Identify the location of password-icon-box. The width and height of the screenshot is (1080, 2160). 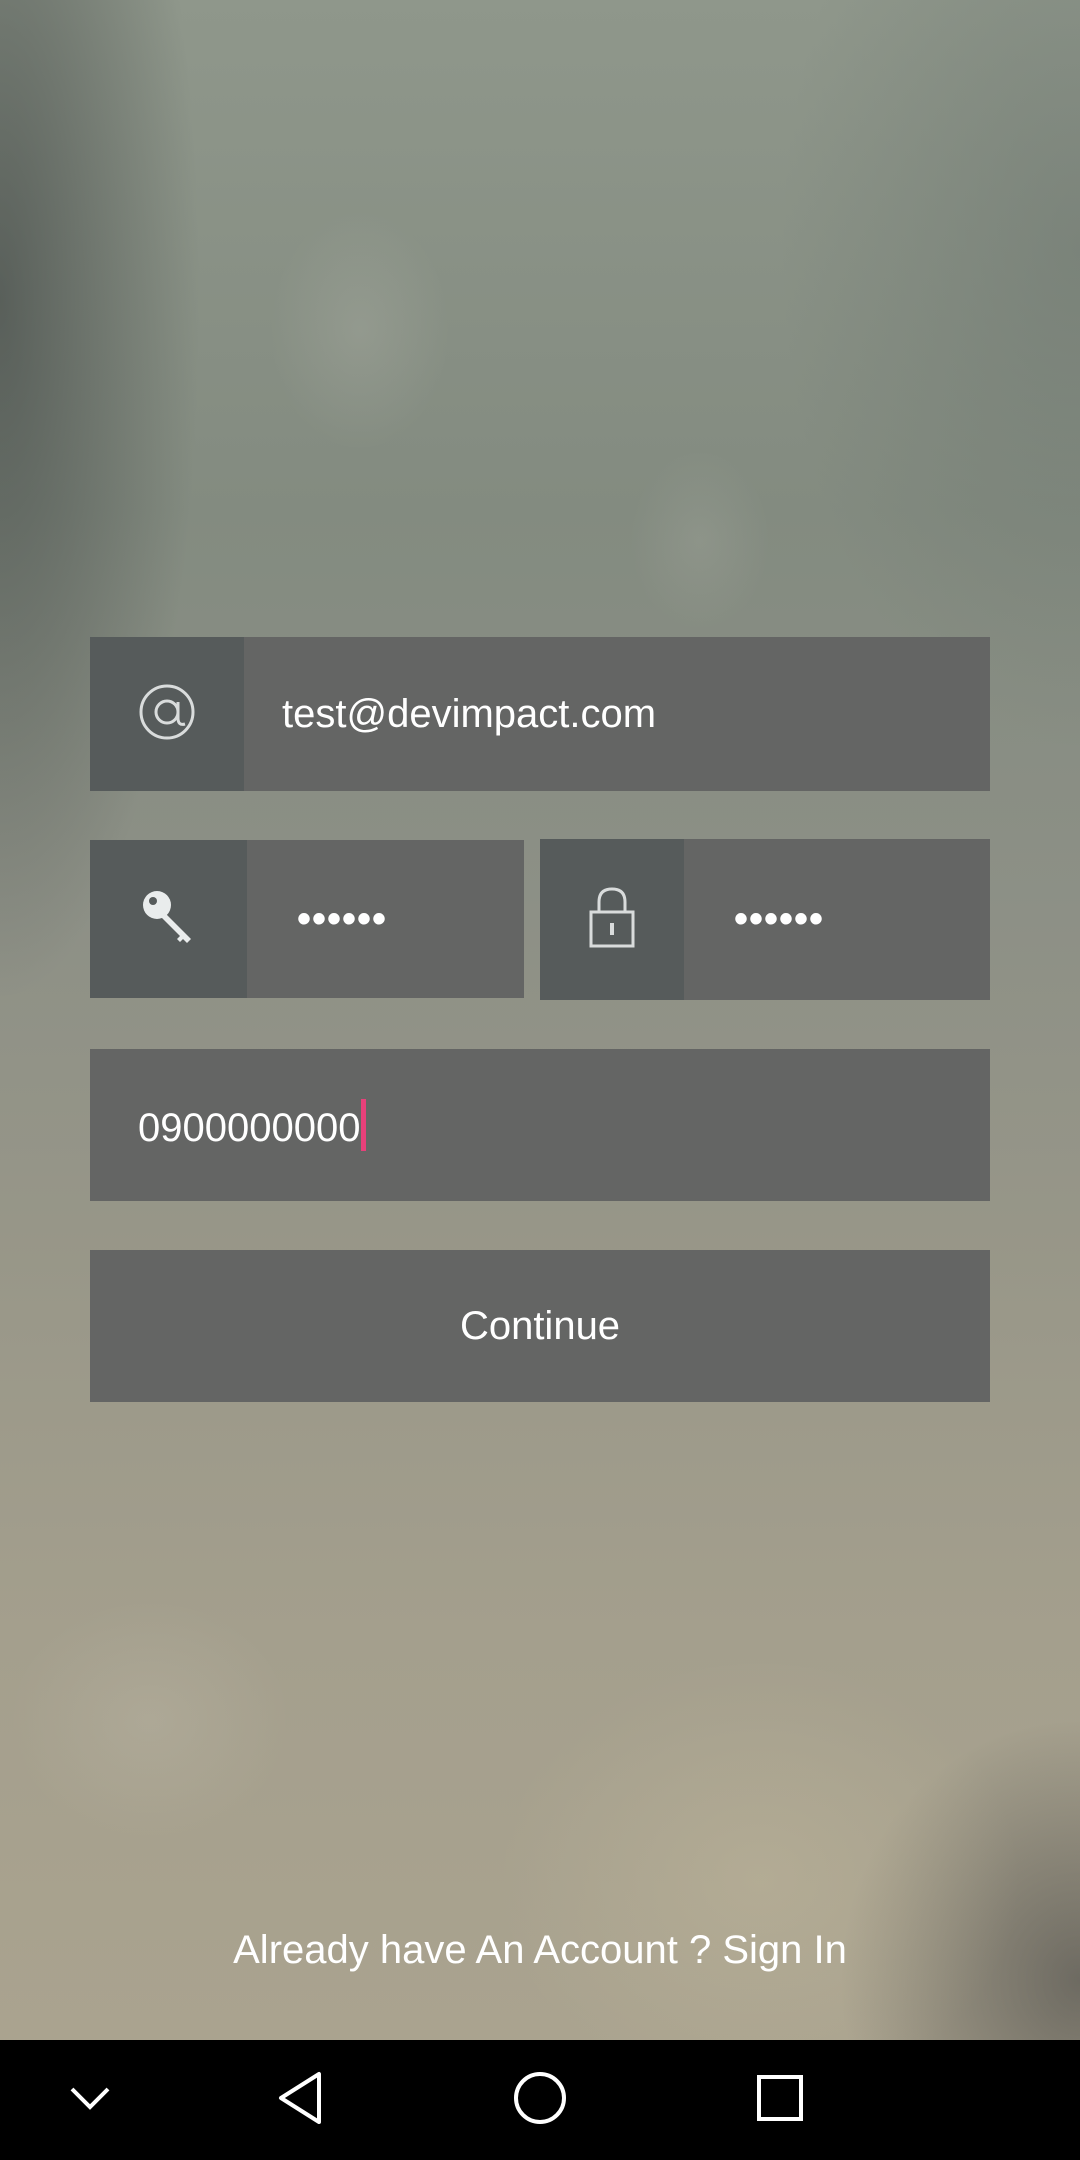
(168, 919).